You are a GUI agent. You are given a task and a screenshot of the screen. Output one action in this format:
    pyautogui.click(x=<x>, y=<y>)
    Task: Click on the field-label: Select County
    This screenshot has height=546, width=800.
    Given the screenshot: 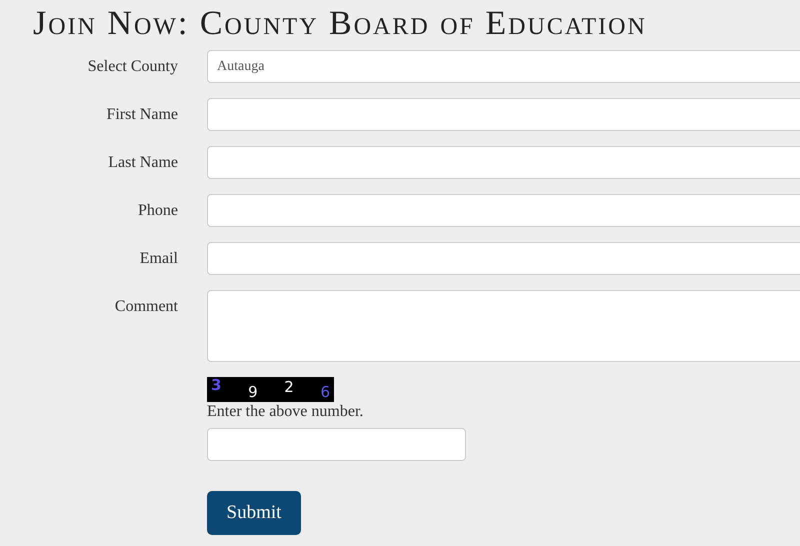 What is the action you would take?
    pyautogui.click(x=132, y=67)
    